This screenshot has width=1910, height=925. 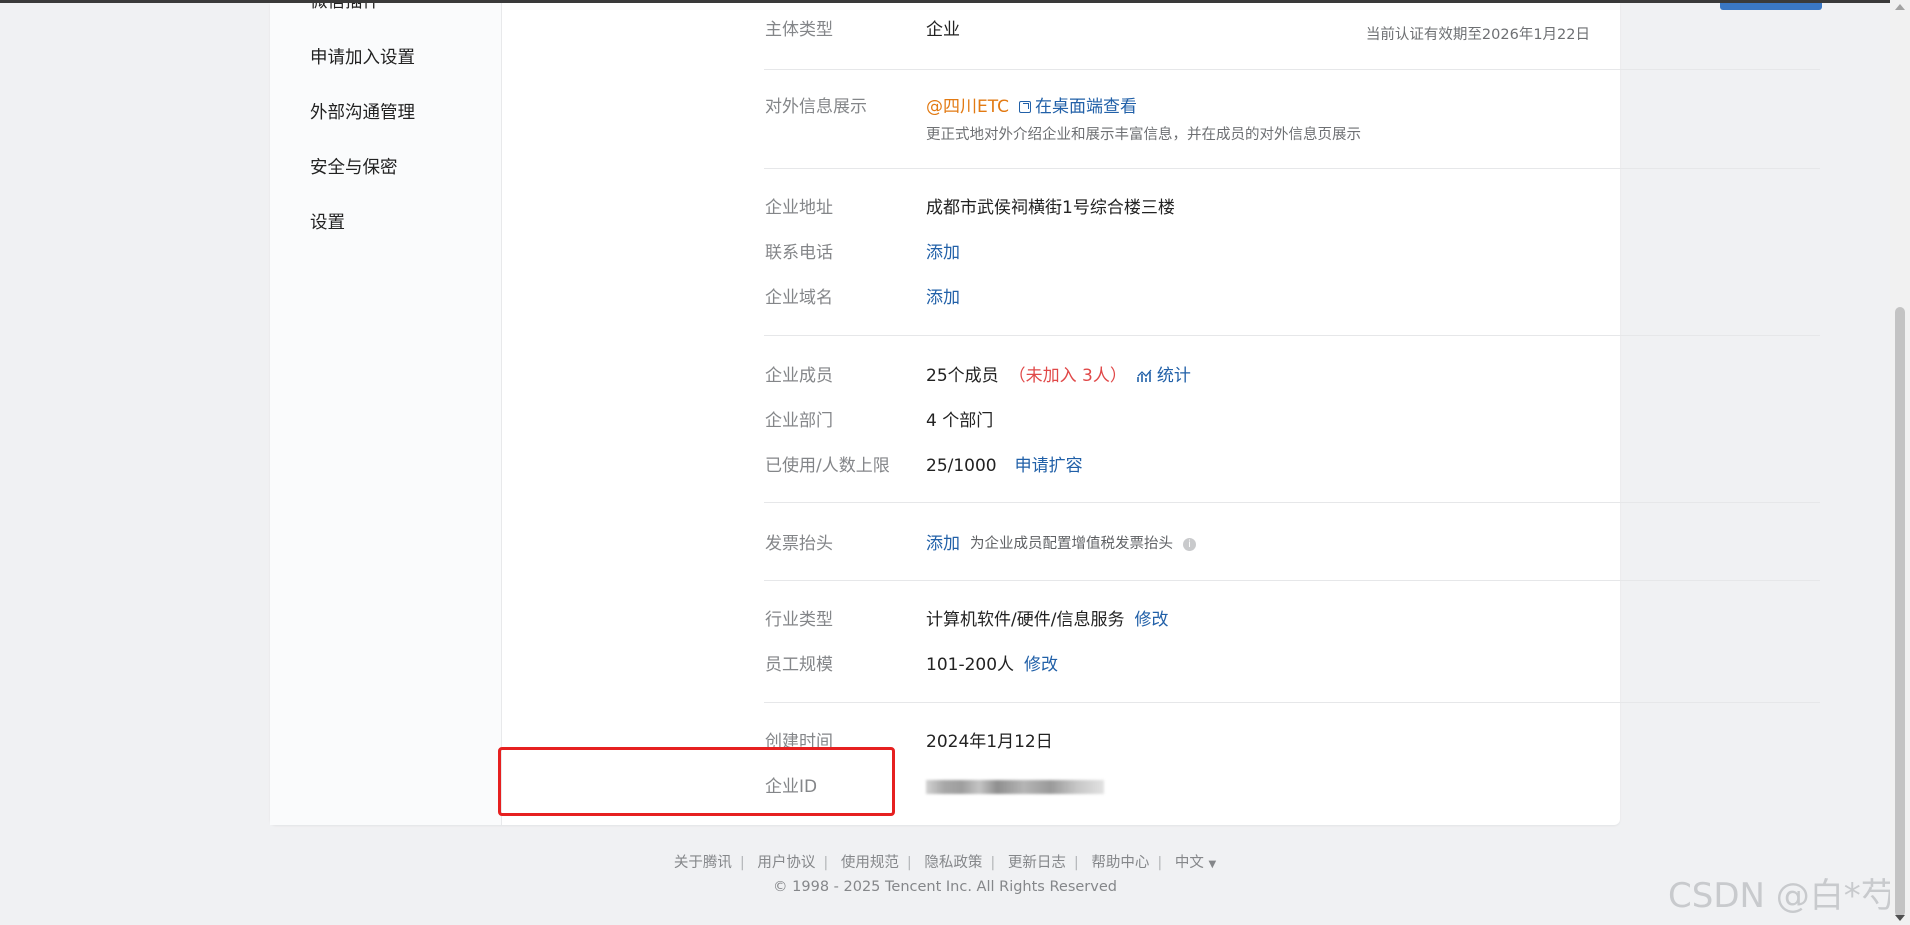 I want to click on industry-text: 计算机软件/硬件/信息服务, so click(x=1025, y=620).